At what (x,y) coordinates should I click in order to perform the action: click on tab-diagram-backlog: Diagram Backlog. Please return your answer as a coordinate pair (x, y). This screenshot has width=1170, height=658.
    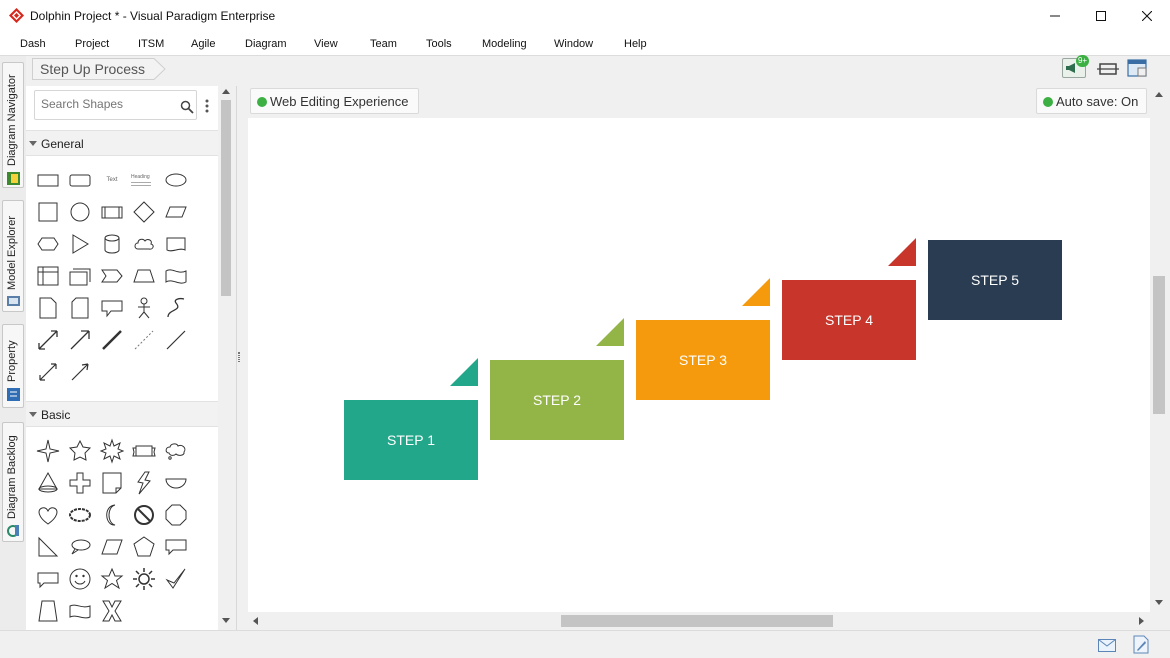
    Looking at the image, I should click on (13, 482).